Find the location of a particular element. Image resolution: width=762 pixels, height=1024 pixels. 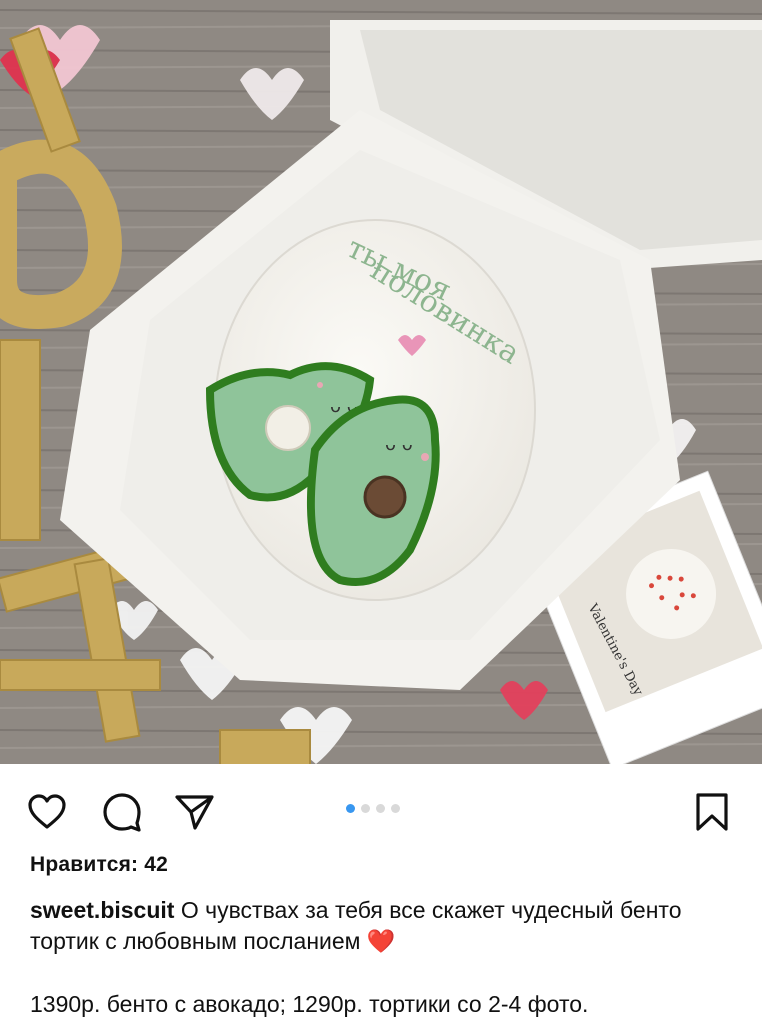

post-action-bar is located at coordinates (381, 808).